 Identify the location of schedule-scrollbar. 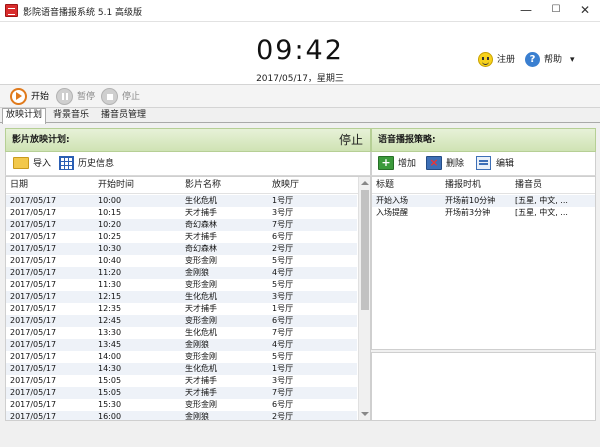
(364, 298).